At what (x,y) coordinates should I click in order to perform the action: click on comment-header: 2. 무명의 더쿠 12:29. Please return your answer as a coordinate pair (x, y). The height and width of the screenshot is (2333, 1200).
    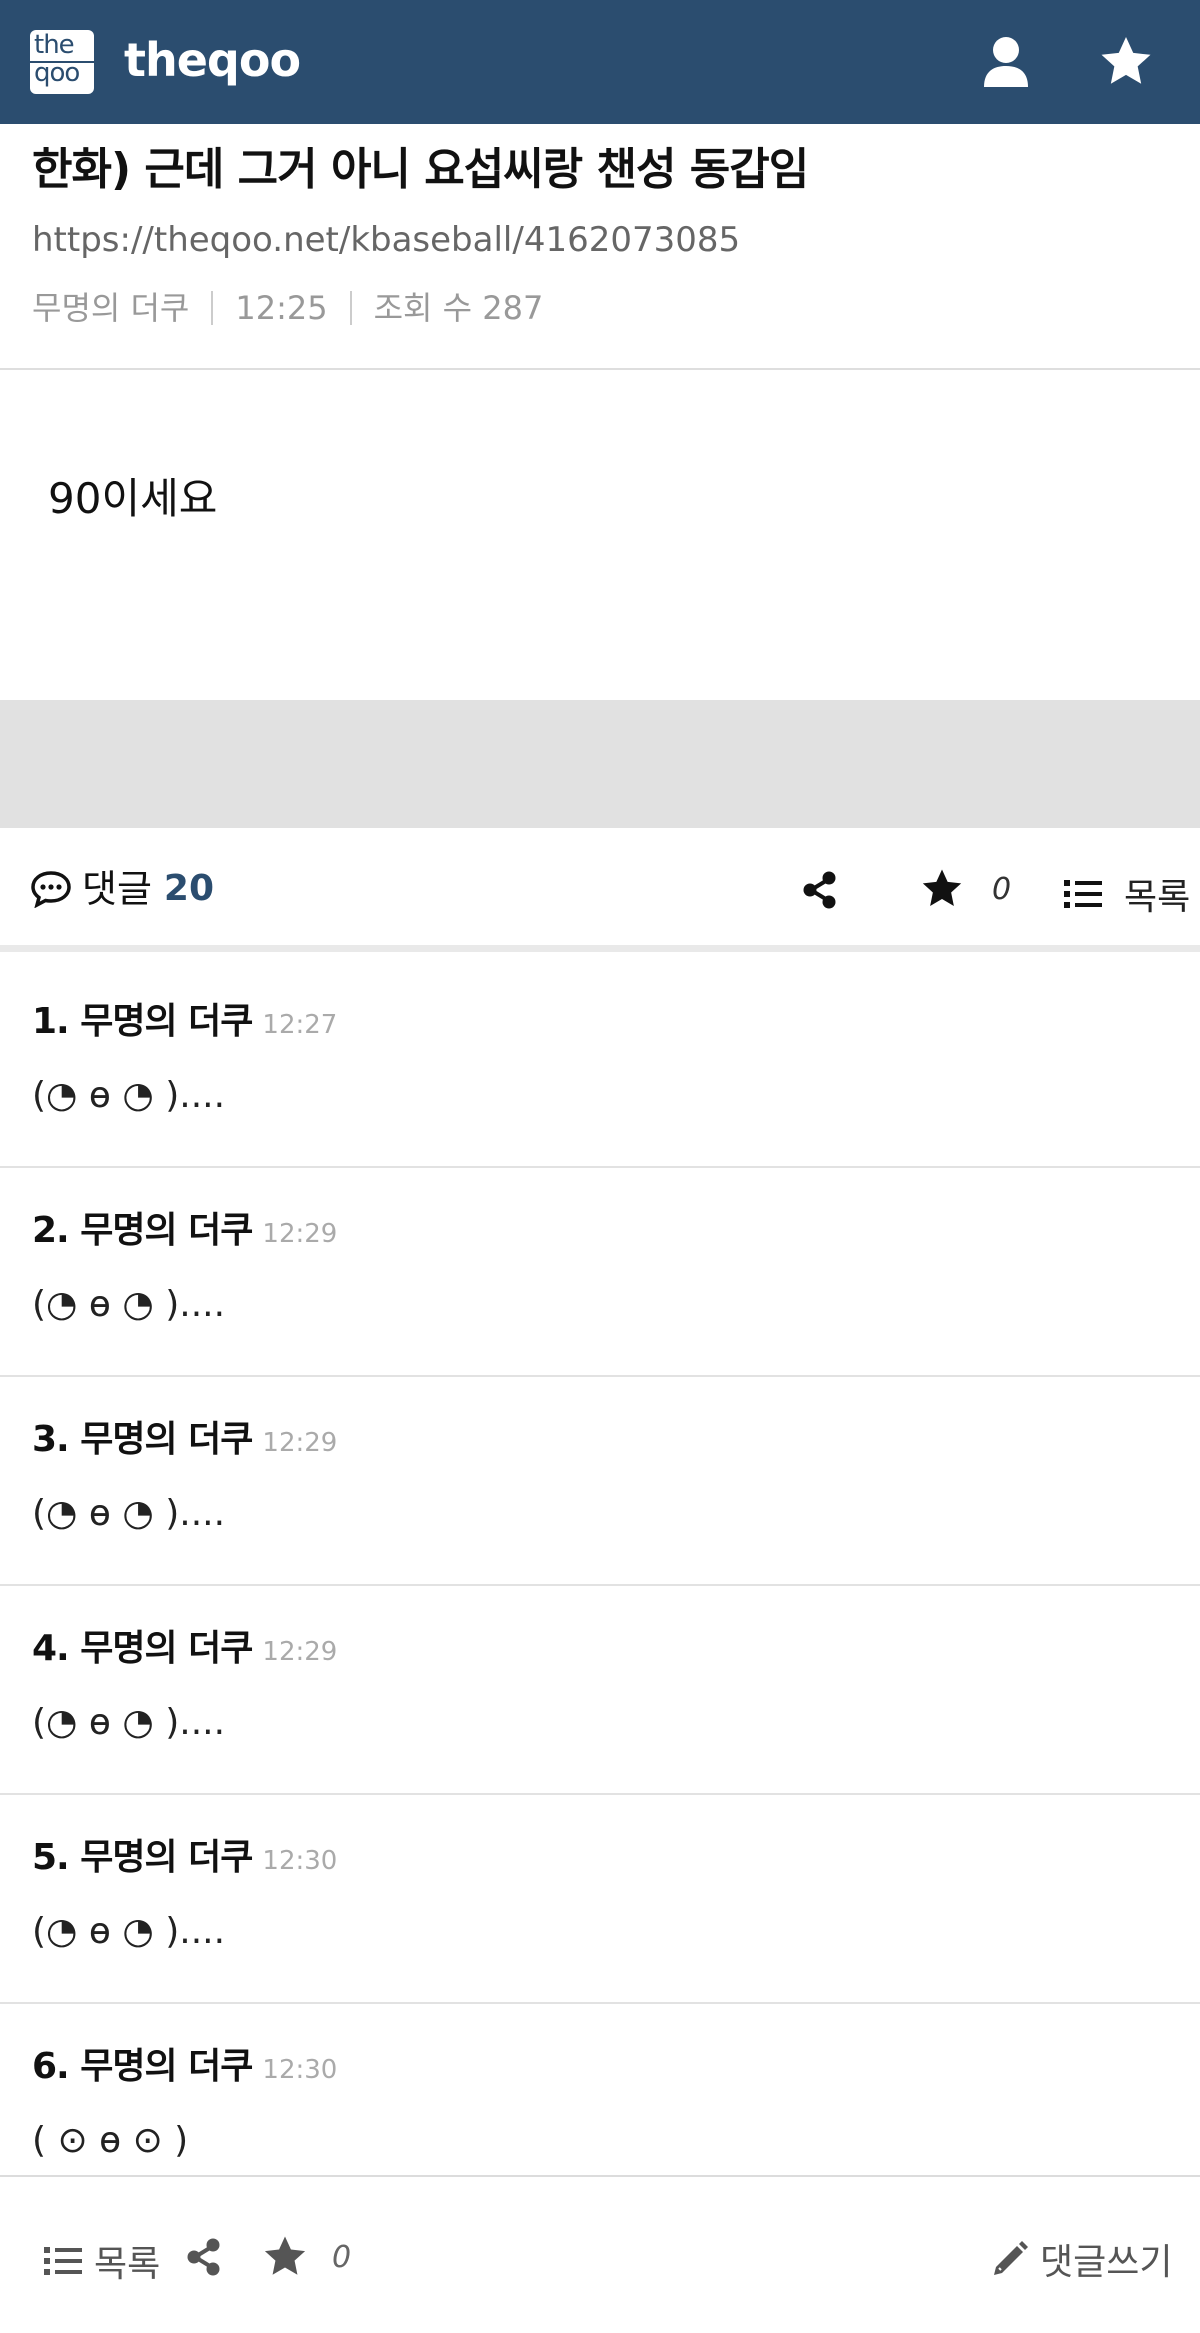
    Looking at the image, I should click on (184, 1232).